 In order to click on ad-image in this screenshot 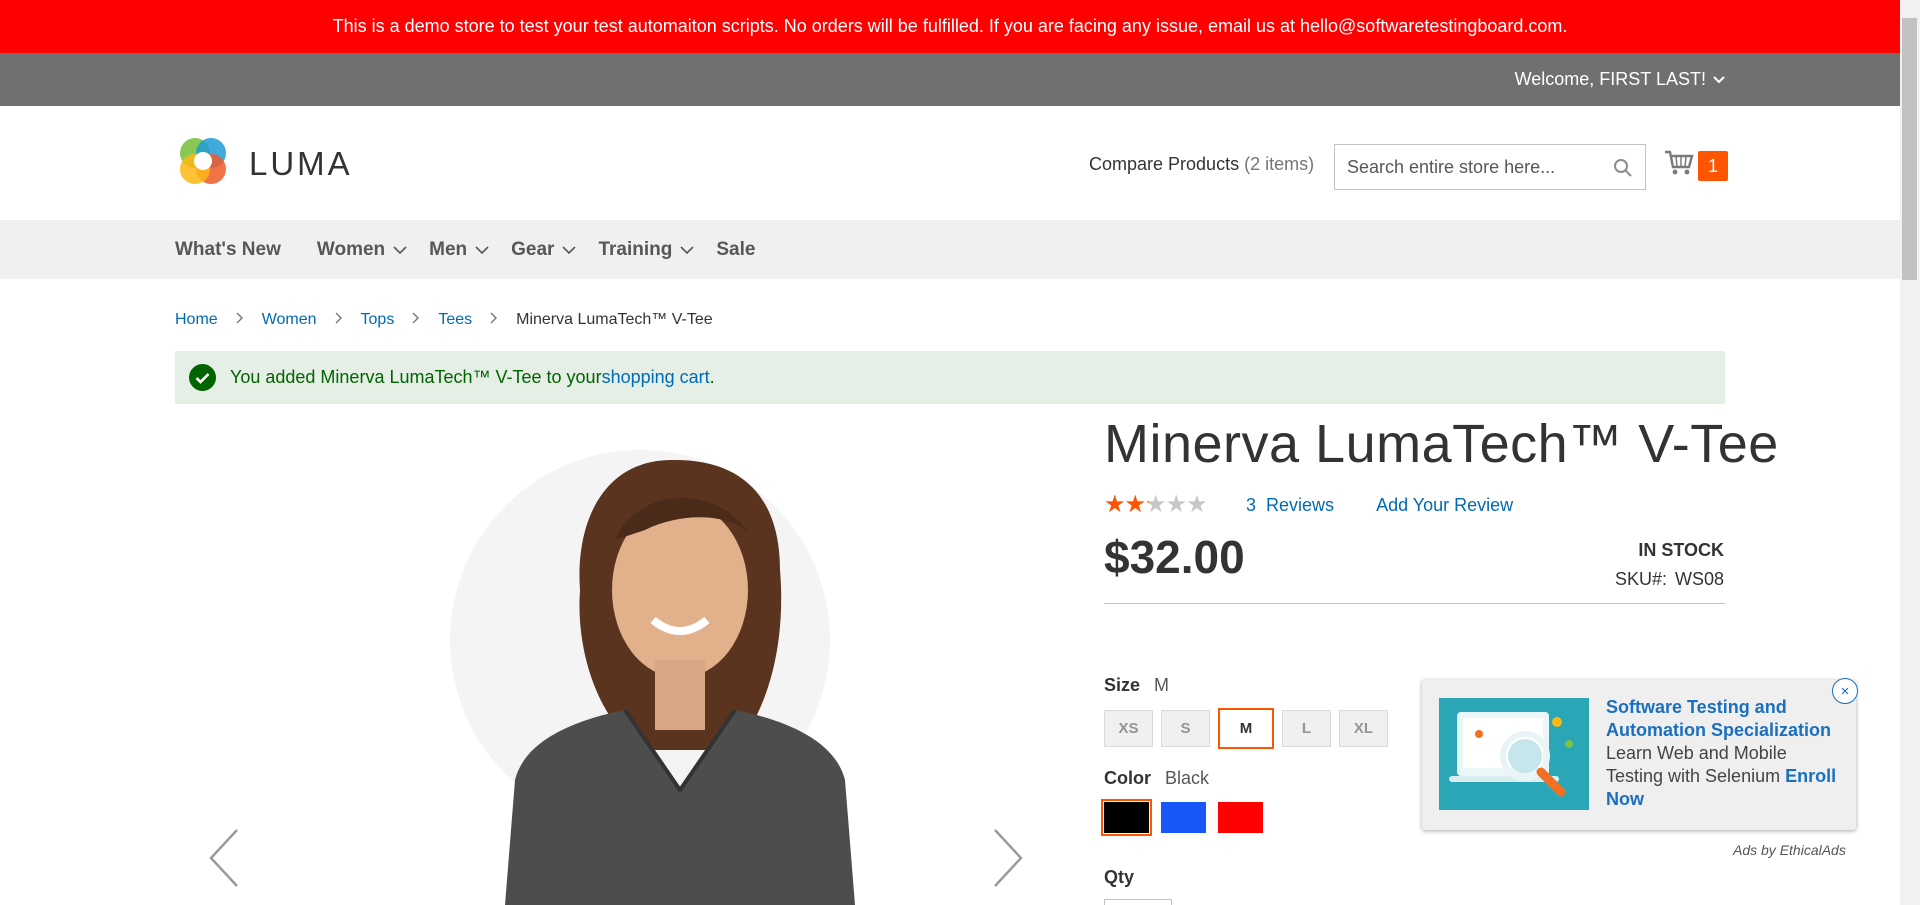, I will do `click(1514, 754)`.